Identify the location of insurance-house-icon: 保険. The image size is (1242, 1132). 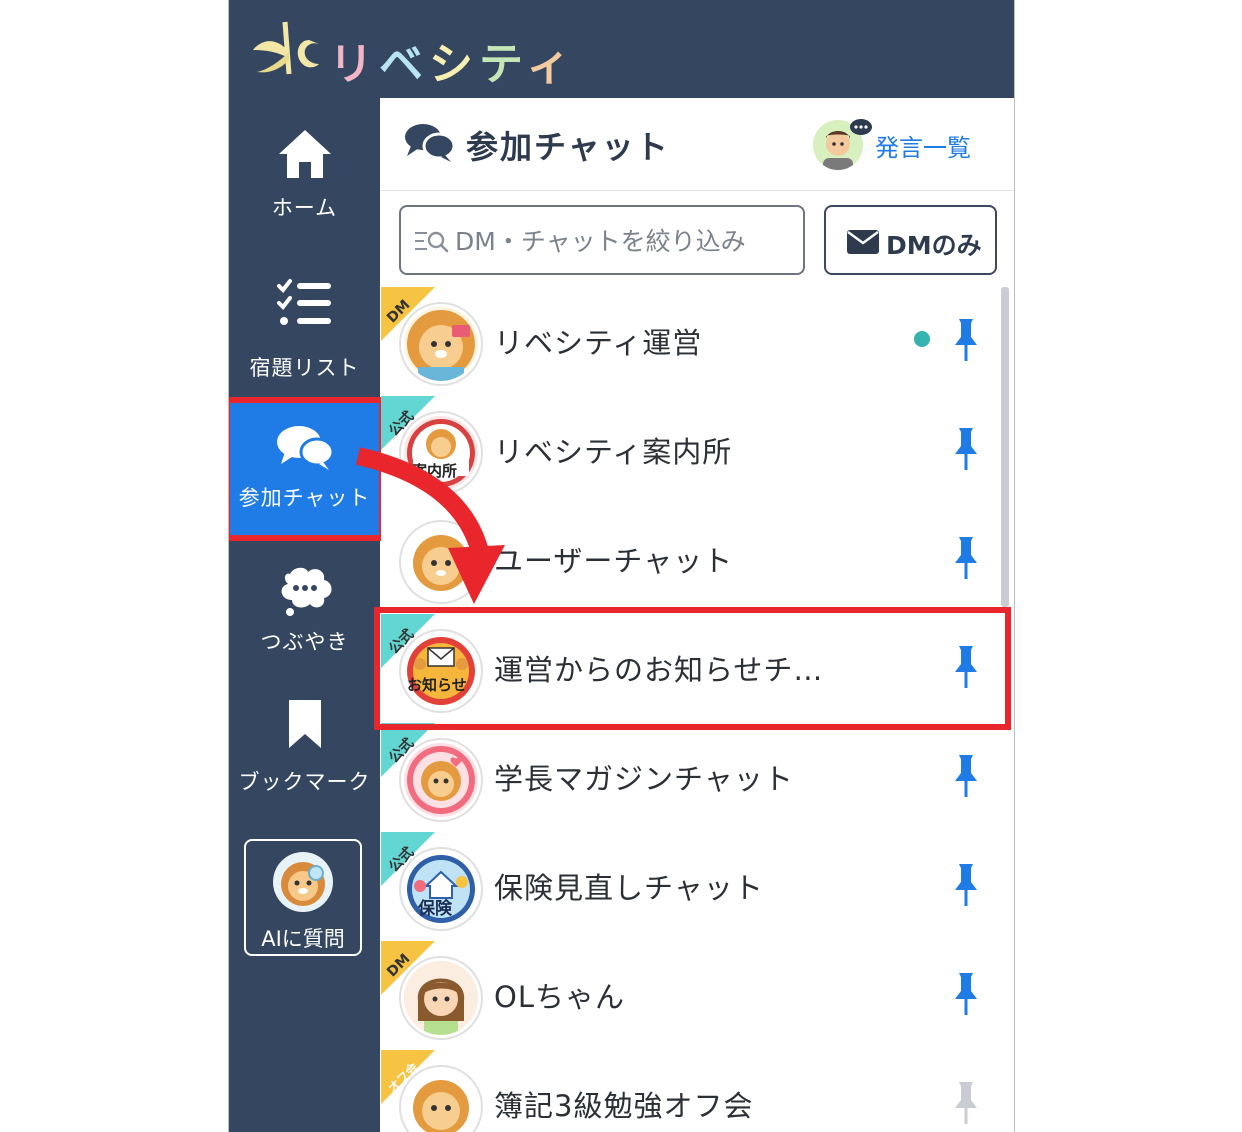
(441, 889).